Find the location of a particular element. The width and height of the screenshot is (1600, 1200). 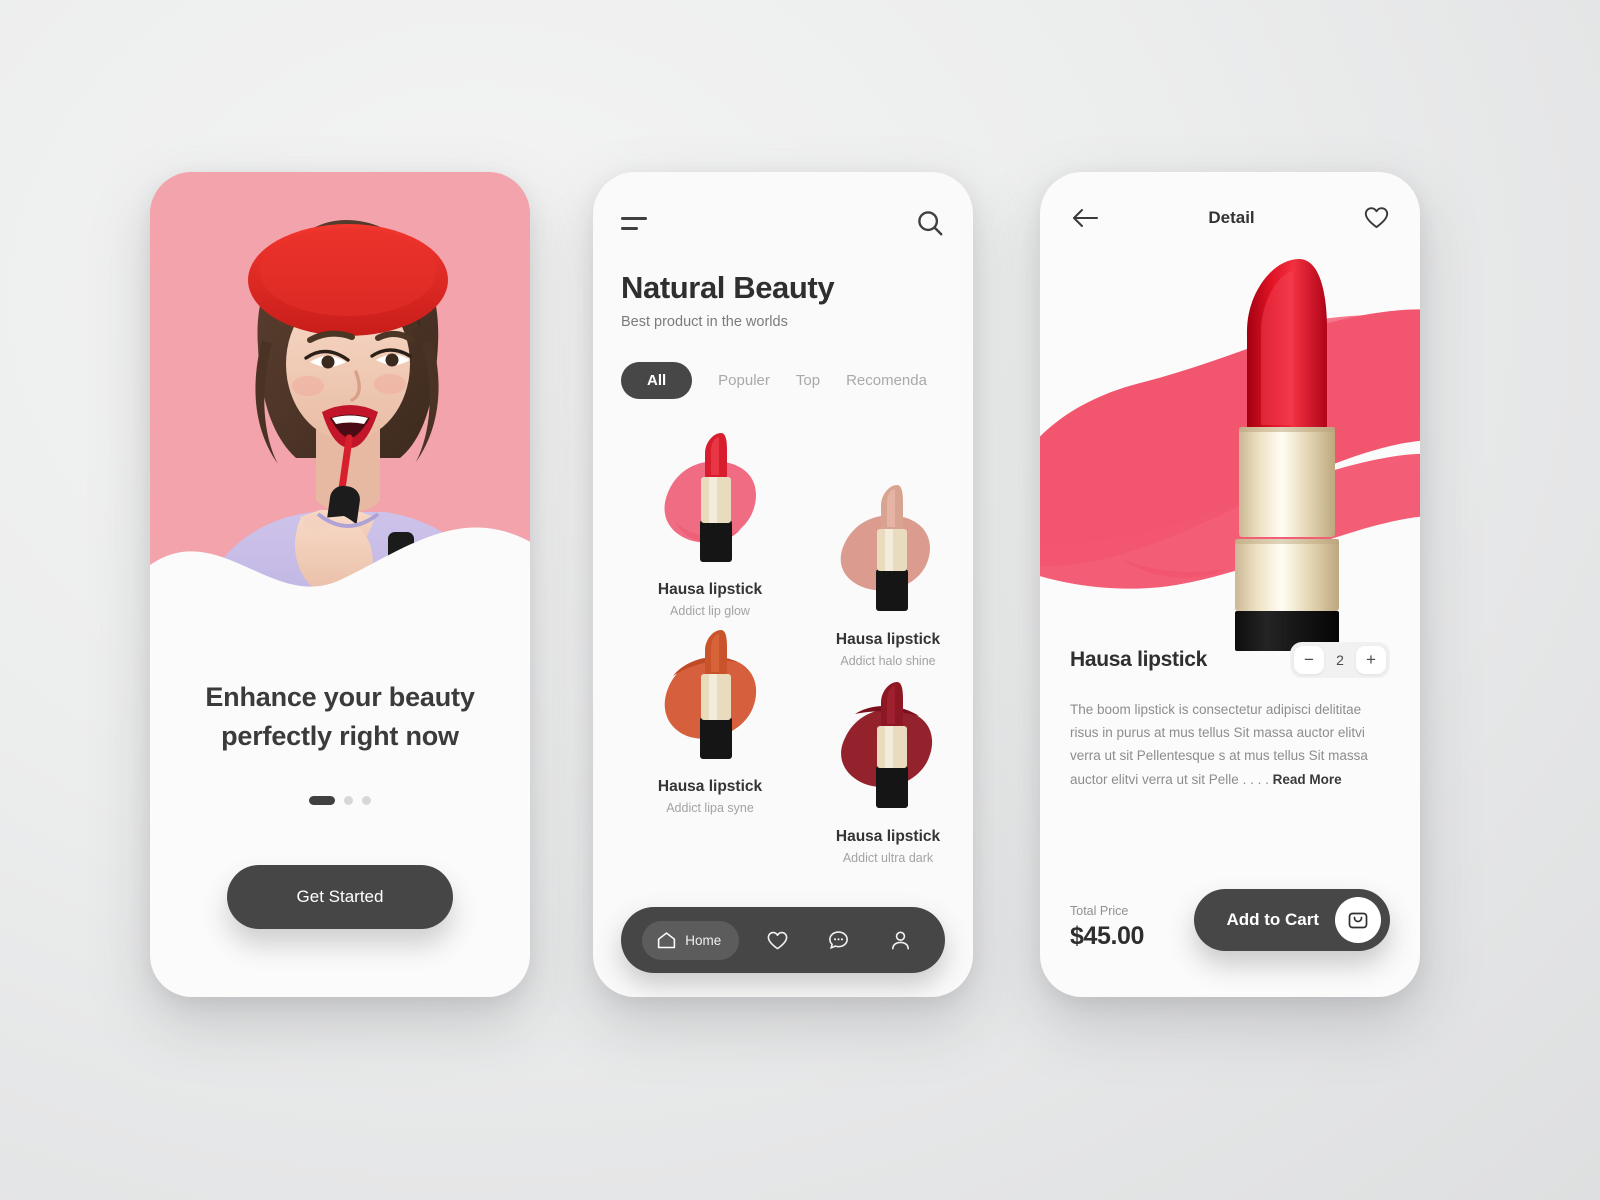

chat-icon is located at coordinates (839, 939).